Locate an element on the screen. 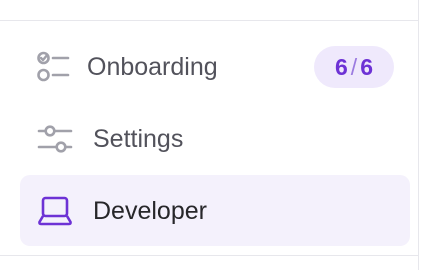 This screenshot has height=270, width=444. checklist-icon is located at coordinates (53, 66).